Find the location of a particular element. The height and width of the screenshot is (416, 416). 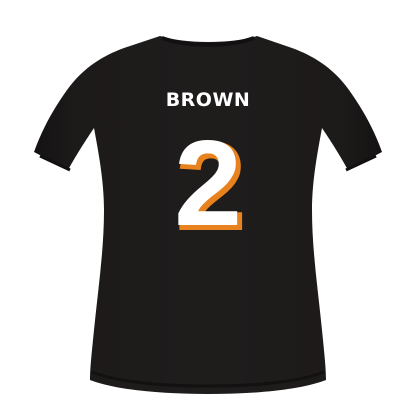

player-number: 2 is located at coordinates (208, 183).